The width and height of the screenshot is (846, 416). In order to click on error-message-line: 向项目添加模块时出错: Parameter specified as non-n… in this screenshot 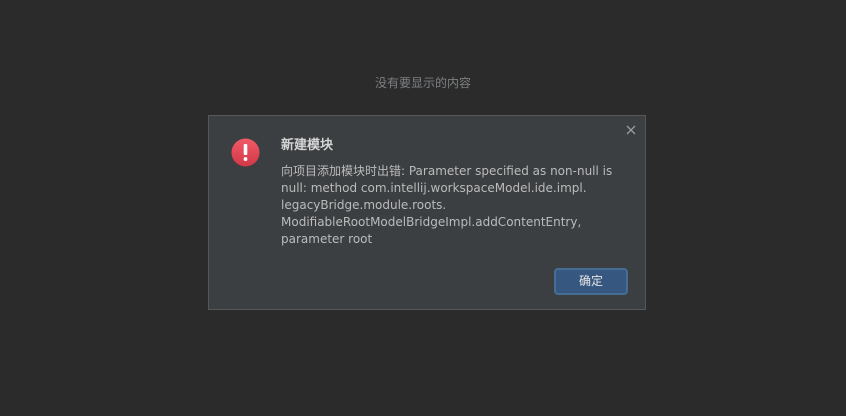, I will do `click(447, 171)`.